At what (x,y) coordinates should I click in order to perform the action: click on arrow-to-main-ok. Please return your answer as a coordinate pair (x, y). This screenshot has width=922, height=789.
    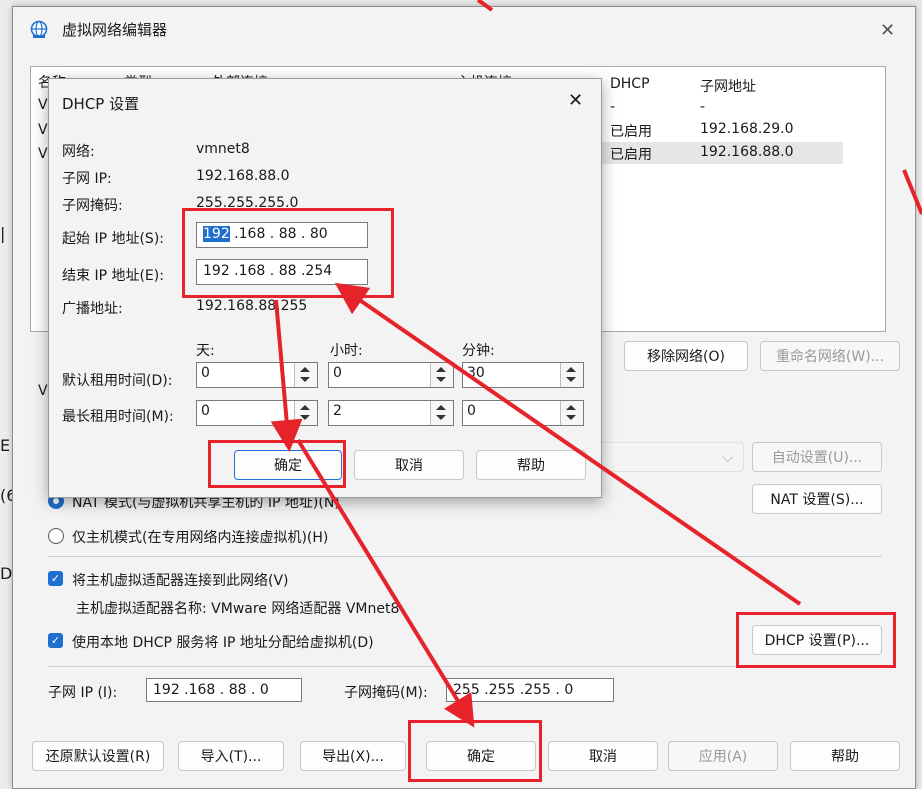
    Looking at the image, I should click on (385, 583).